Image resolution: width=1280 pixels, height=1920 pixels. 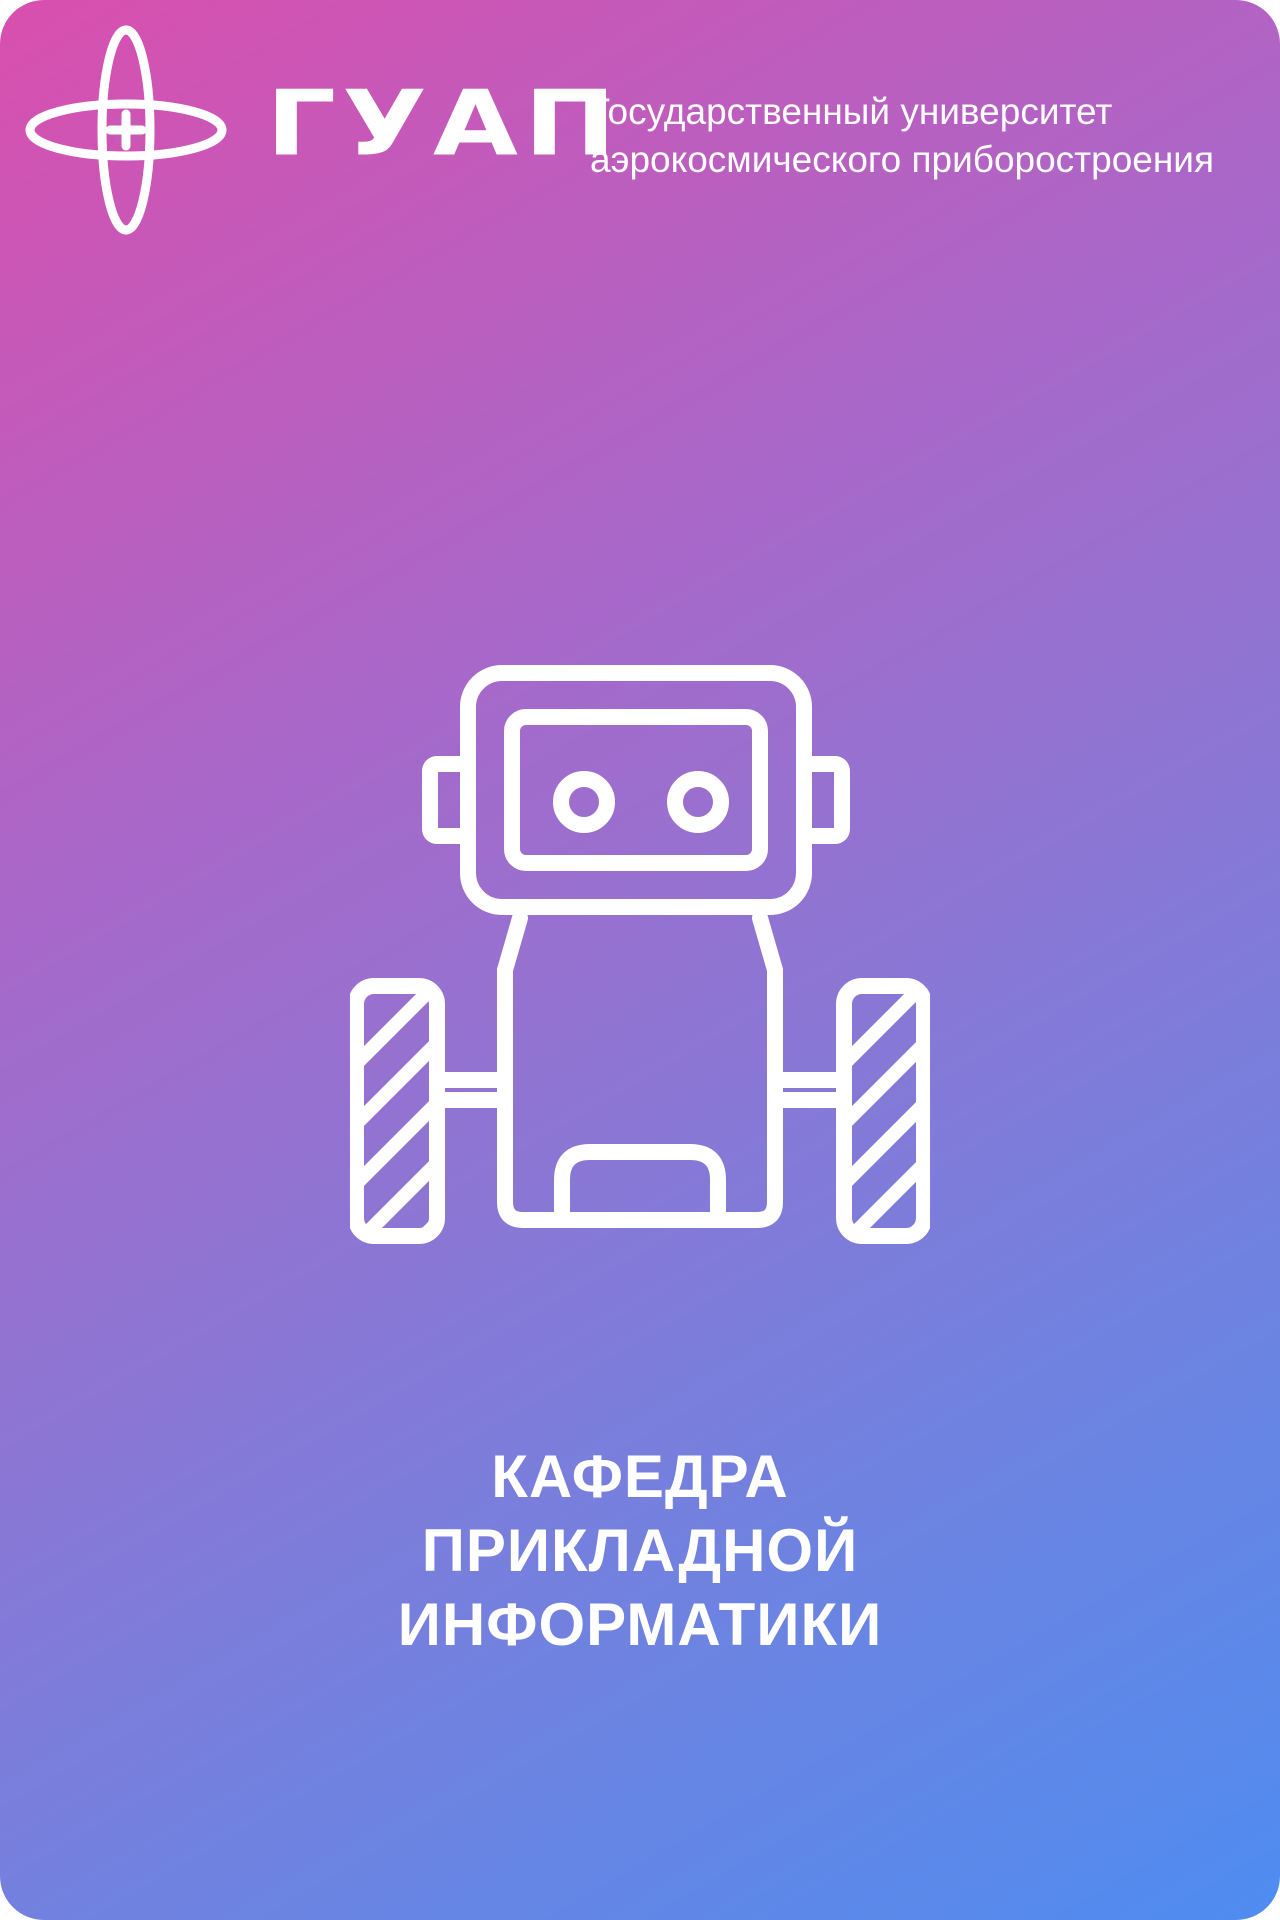 What do you see at coordinates (126, 130) in the screenshot?
I see `guap-logo-icon` at bounding box center [126, 130].